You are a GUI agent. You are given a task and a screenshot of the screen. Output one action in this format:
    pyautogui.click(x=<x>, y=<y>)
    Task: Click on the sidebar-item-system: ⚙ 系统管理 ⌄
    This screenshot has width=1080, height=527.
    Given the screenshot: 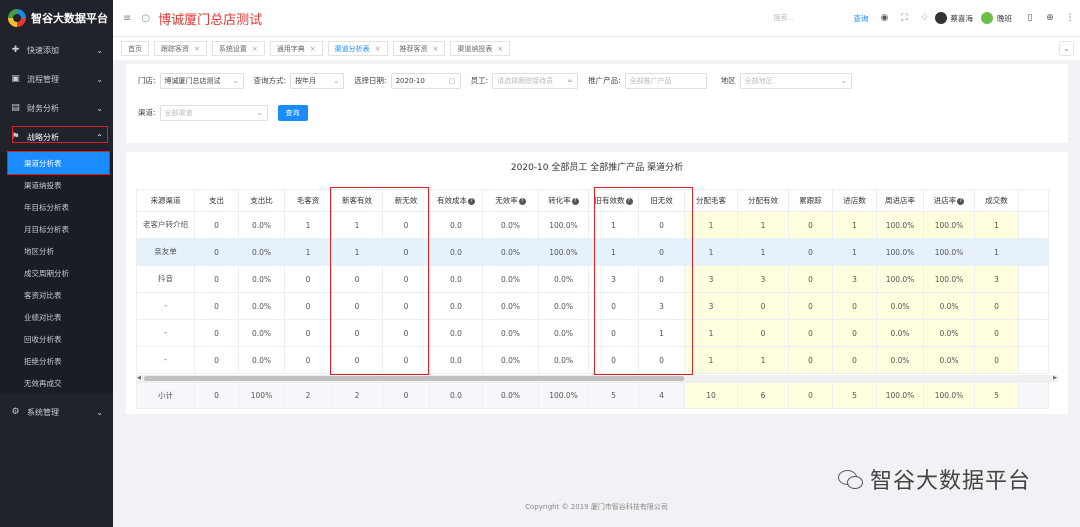 What is the action you would take?
    pyautogui.click(x=56, y=412)
    